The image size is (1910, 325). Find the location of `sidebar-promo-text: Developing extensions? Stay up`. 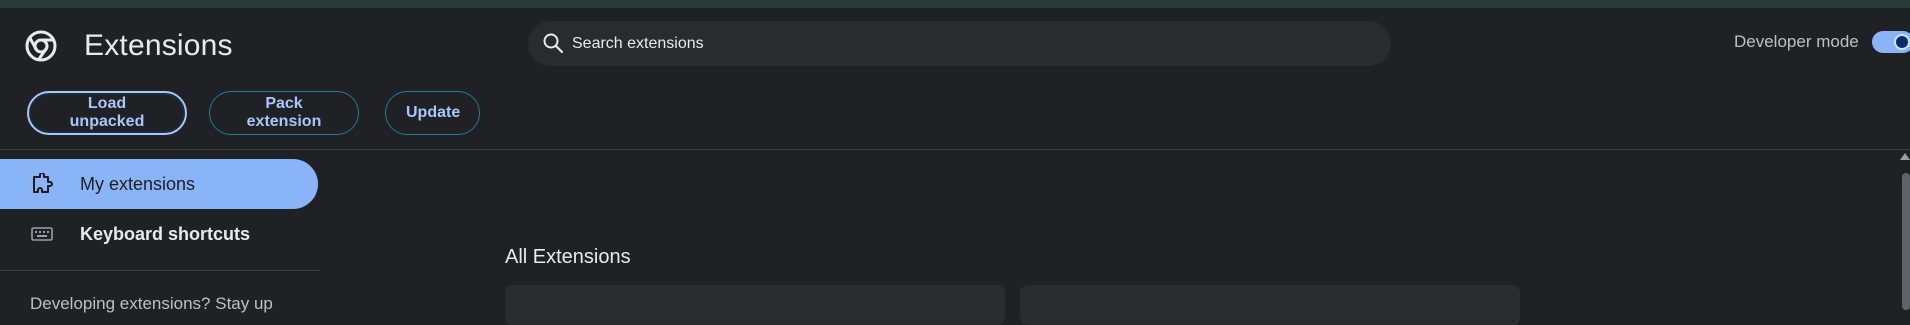

sidebar-promo-text: Developing extensions? Stay up is located at coordinates (151, 303).